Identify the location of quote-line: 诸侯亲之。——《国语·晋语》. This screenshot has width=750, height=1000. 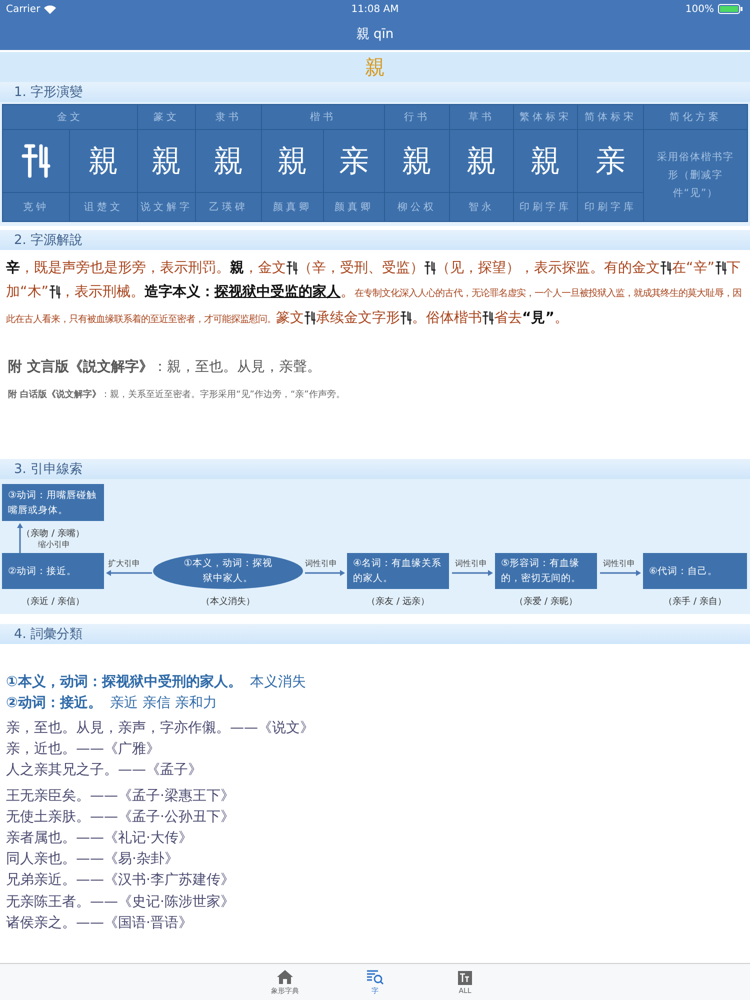
(100, 923).